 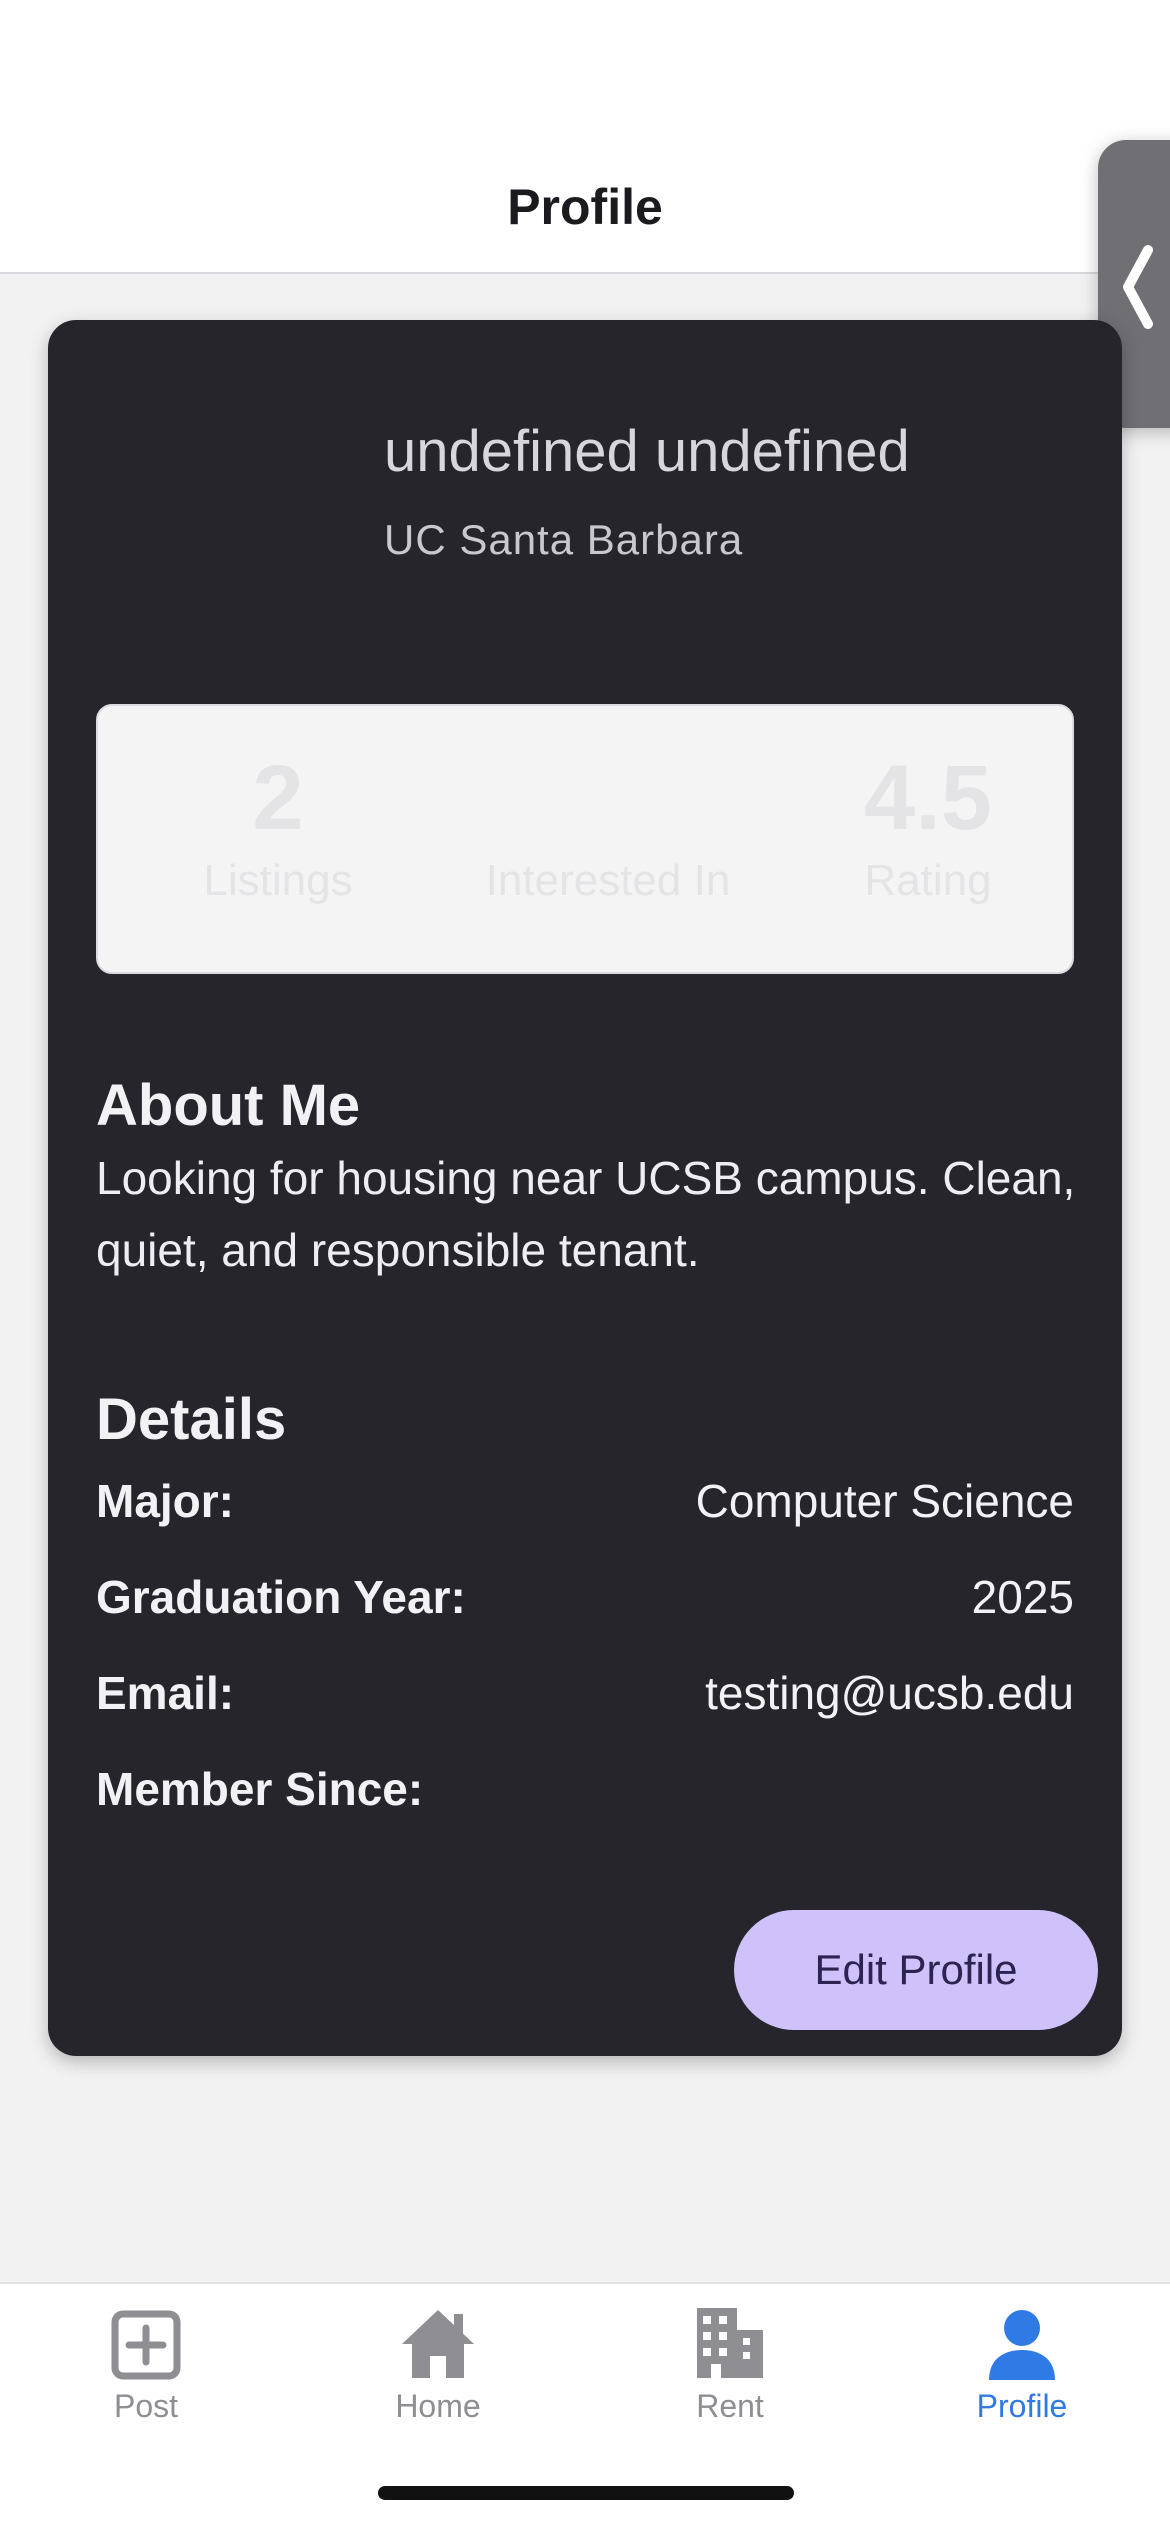 I want to click on page-title: Profile, so click(x=585, y=207).